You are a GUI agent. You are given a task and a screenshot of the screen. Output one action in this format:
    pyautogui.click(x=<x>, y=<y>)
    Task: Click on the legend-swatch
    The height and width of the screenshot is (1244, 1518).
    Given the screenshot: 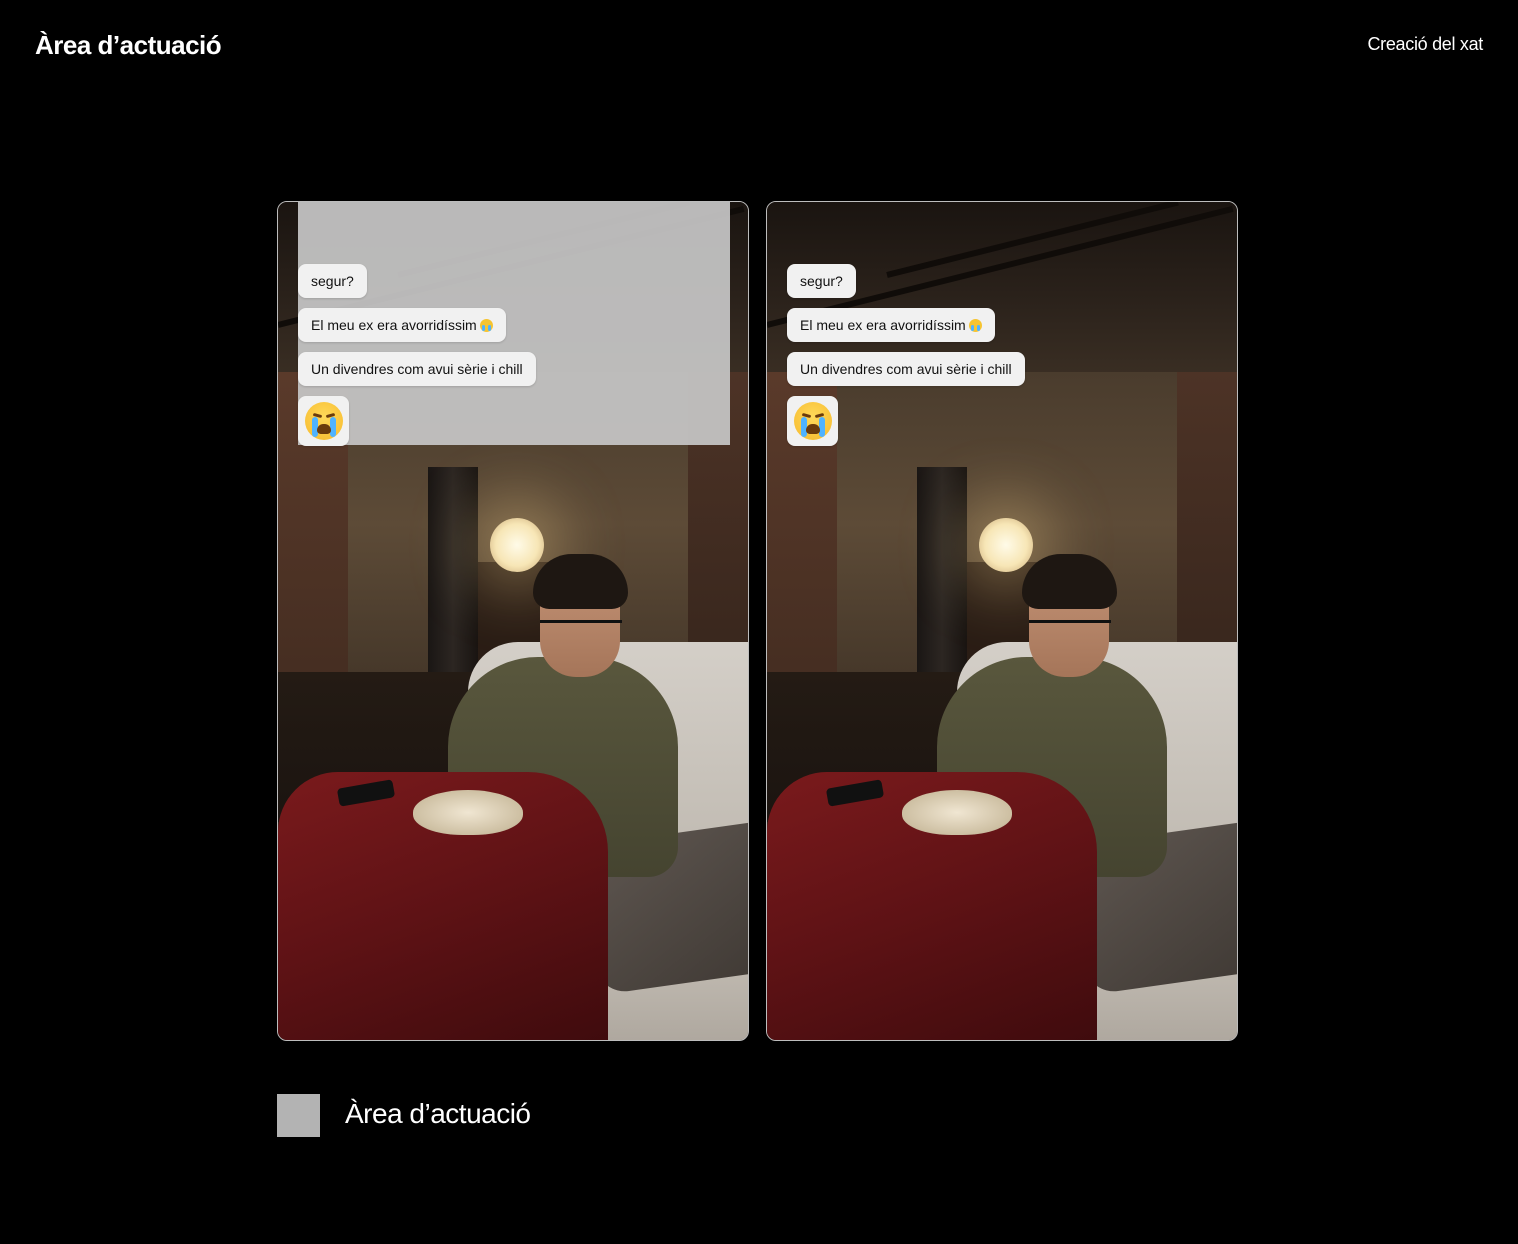 What is the action you would take?
    pyautogui.click(x=298, y=1115)
    